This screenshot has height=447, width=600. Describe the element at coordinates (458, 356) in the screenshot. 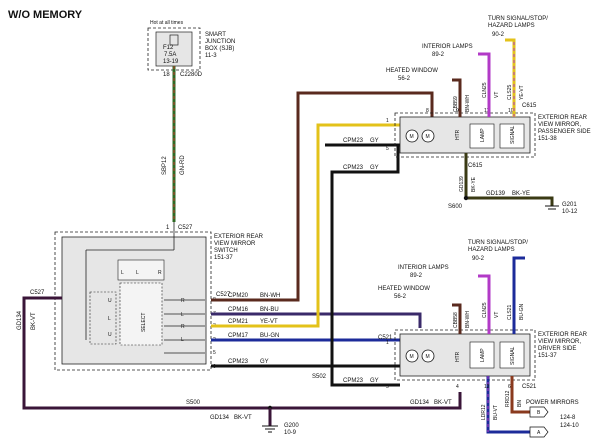

I see `drv-htr: HTR` at that location.